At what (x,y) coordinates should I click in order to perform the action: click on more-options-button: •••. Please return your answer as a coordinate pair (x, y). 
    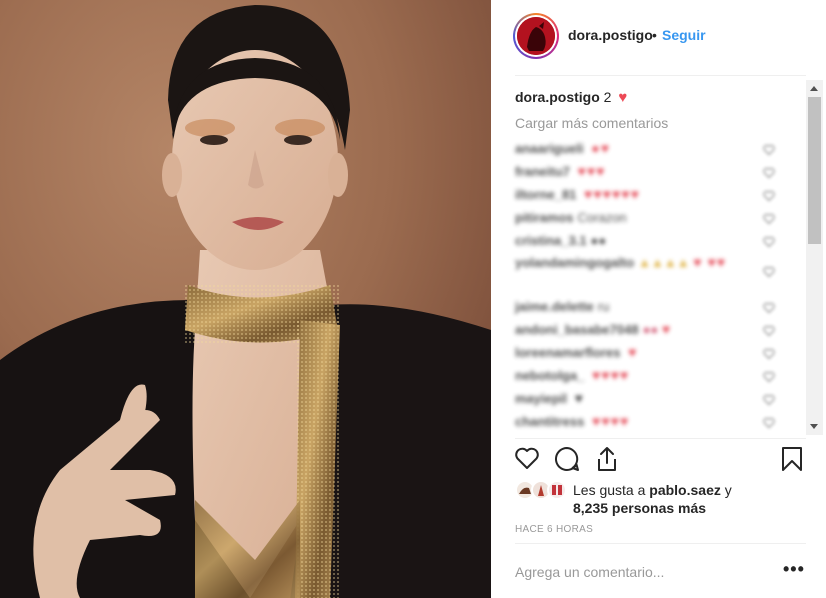
    Looking at the image, I should click on (794, 569).